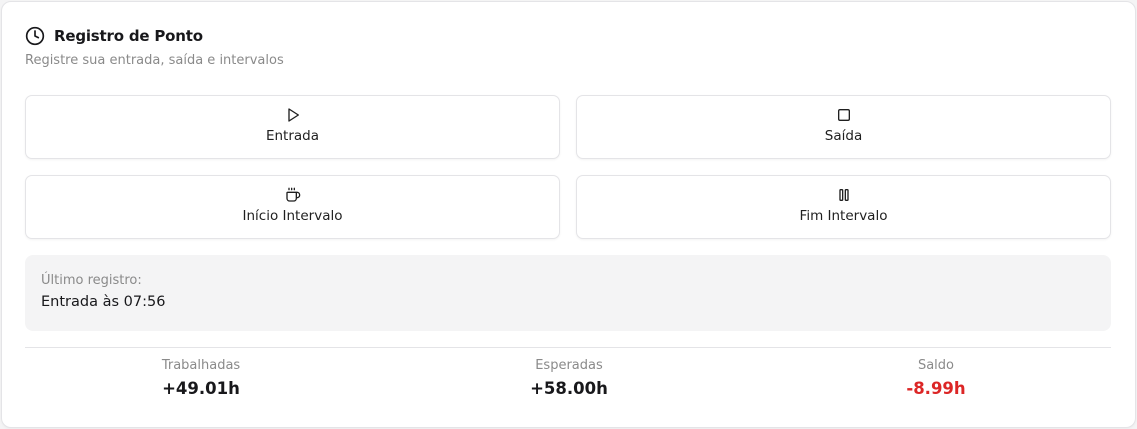  Describe the element at coordinates (844, 195) in the screenshot. I see `pause-icon` at that location.